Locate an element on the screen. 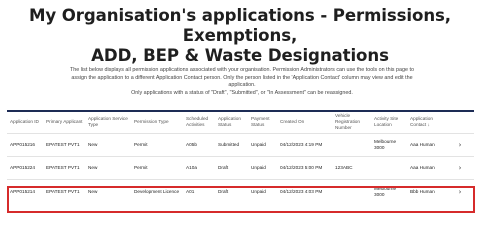 The image size is (480, 240). header-service-type: Application Service Type is located at coordinates (108, 122).